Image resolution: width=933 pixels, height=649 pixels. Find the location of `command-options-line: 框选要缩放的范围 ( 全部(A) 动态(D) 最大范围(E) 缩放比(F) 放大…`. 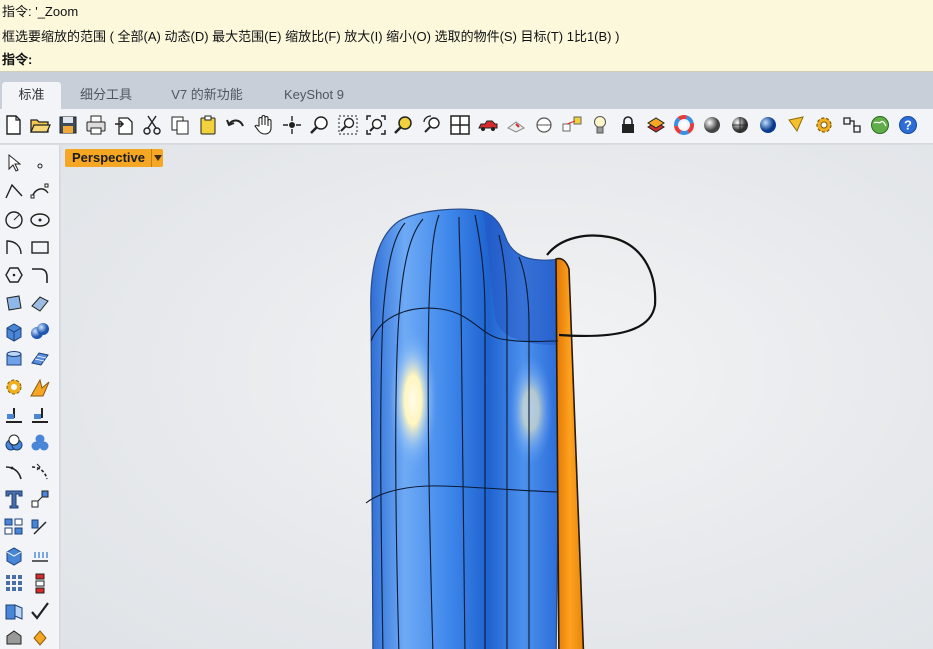

command-options-line: 框选要缩放的范围 ( 全部(A) 动态(D) 最大范围(E) 缩放比(F) 放大… is located at coordinates (310, 37).